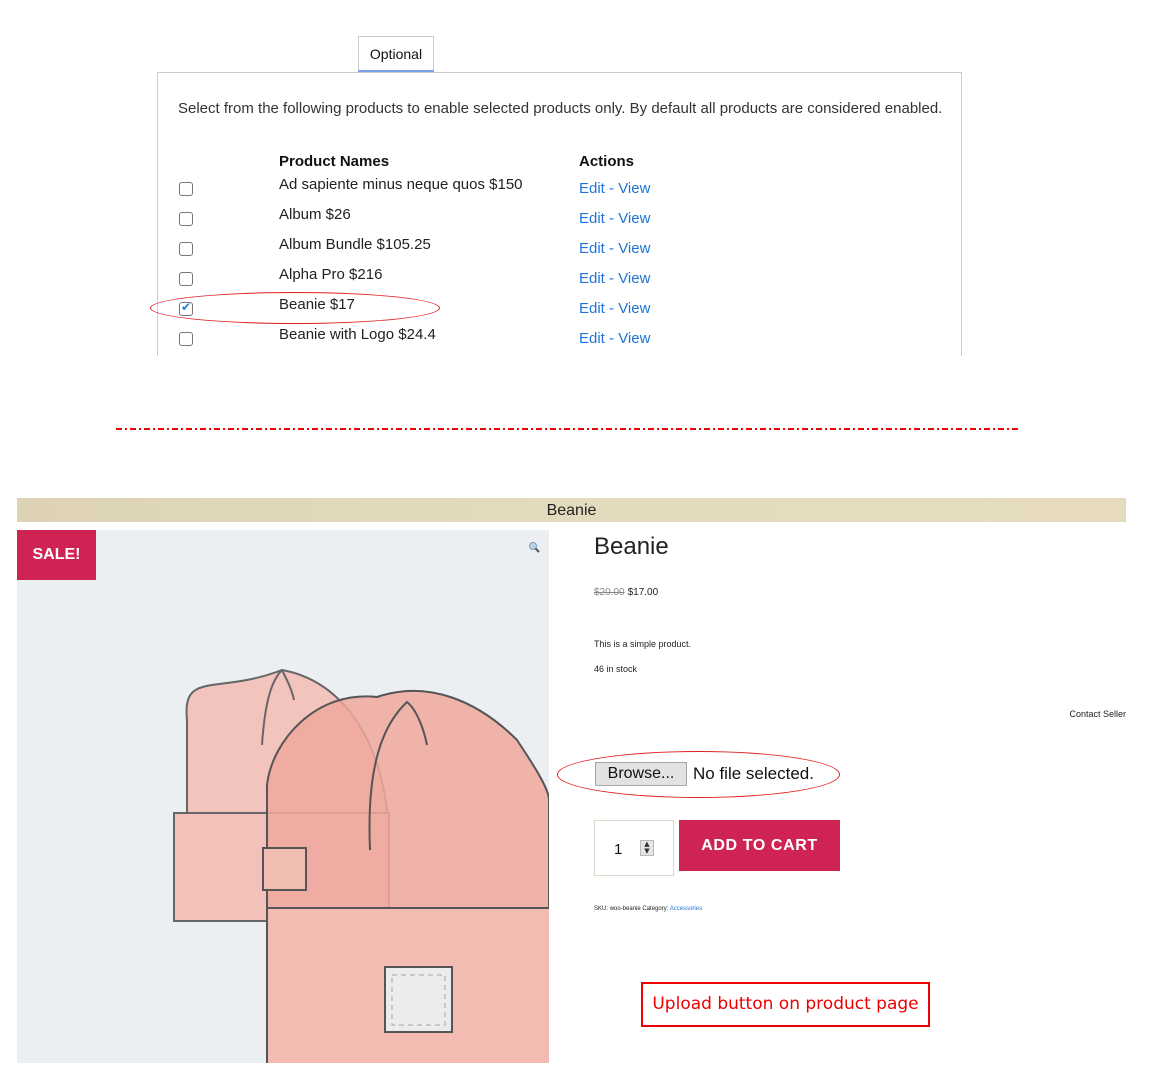 This screenshot has height=1075, width=1156. Describe the element at coordinates (315, 214) in the screenshot. I see `product-name: Album $26` at that location.